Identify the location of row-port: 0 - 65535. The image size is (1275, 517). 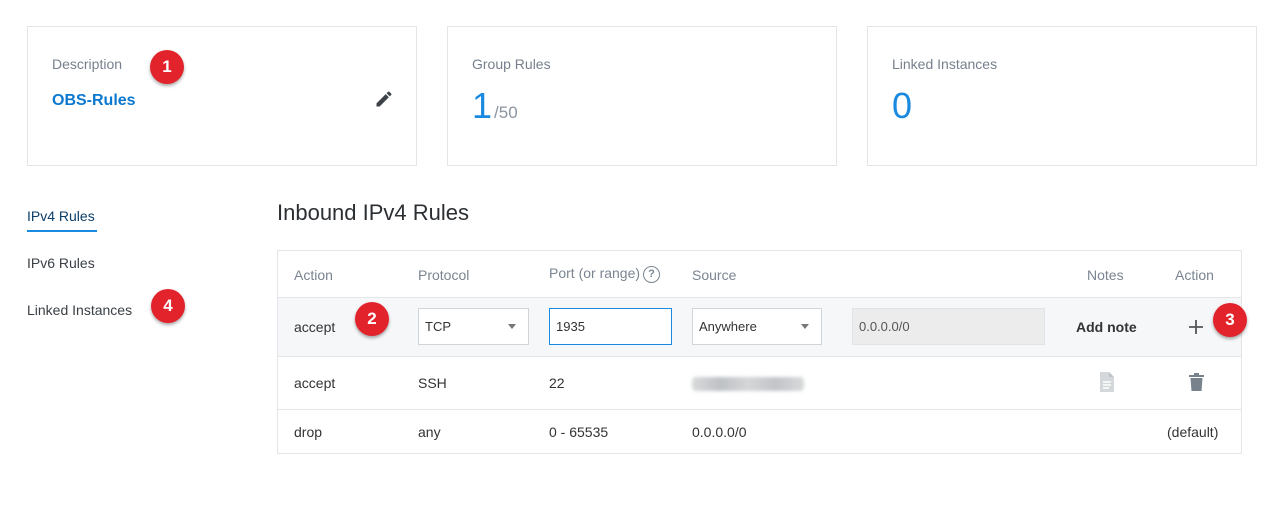
(579, 432).